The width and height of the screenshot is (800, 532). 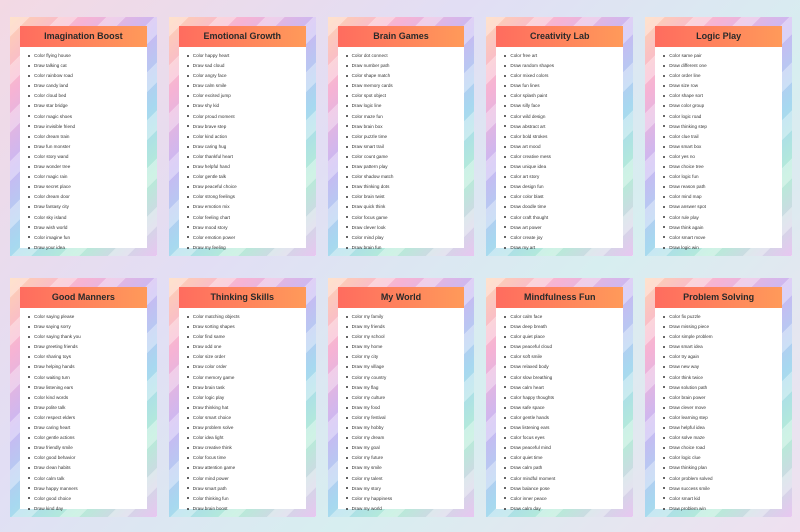 What do you see at coordinates (525, 508) in the screenshot?
I see `activity-text: Draw calm day` at bounding box center [525, 508].